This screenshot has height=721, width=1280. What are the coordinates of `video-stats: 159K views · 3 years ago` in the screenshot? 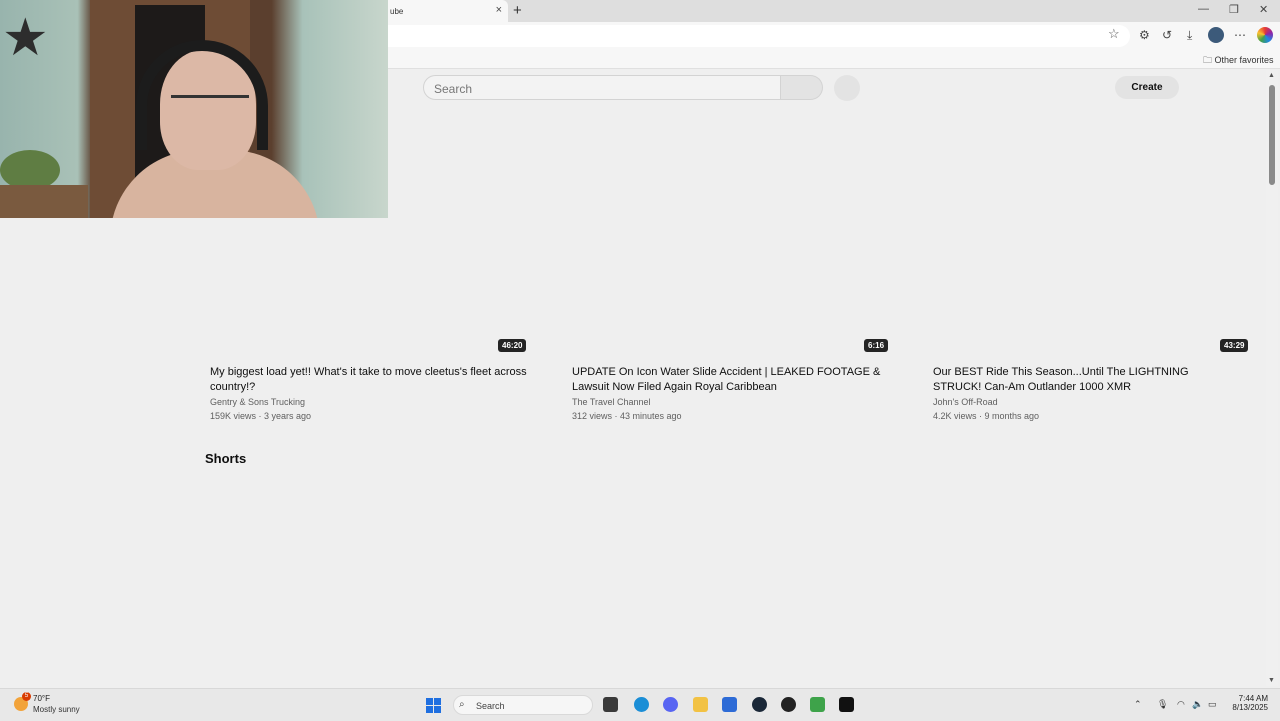 It's located at (261, 416).